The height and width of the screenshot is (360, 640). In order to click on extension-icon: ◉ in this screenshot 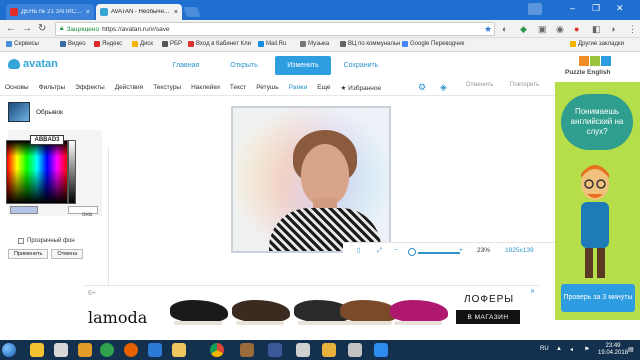, I will do `click(560, 29)`.